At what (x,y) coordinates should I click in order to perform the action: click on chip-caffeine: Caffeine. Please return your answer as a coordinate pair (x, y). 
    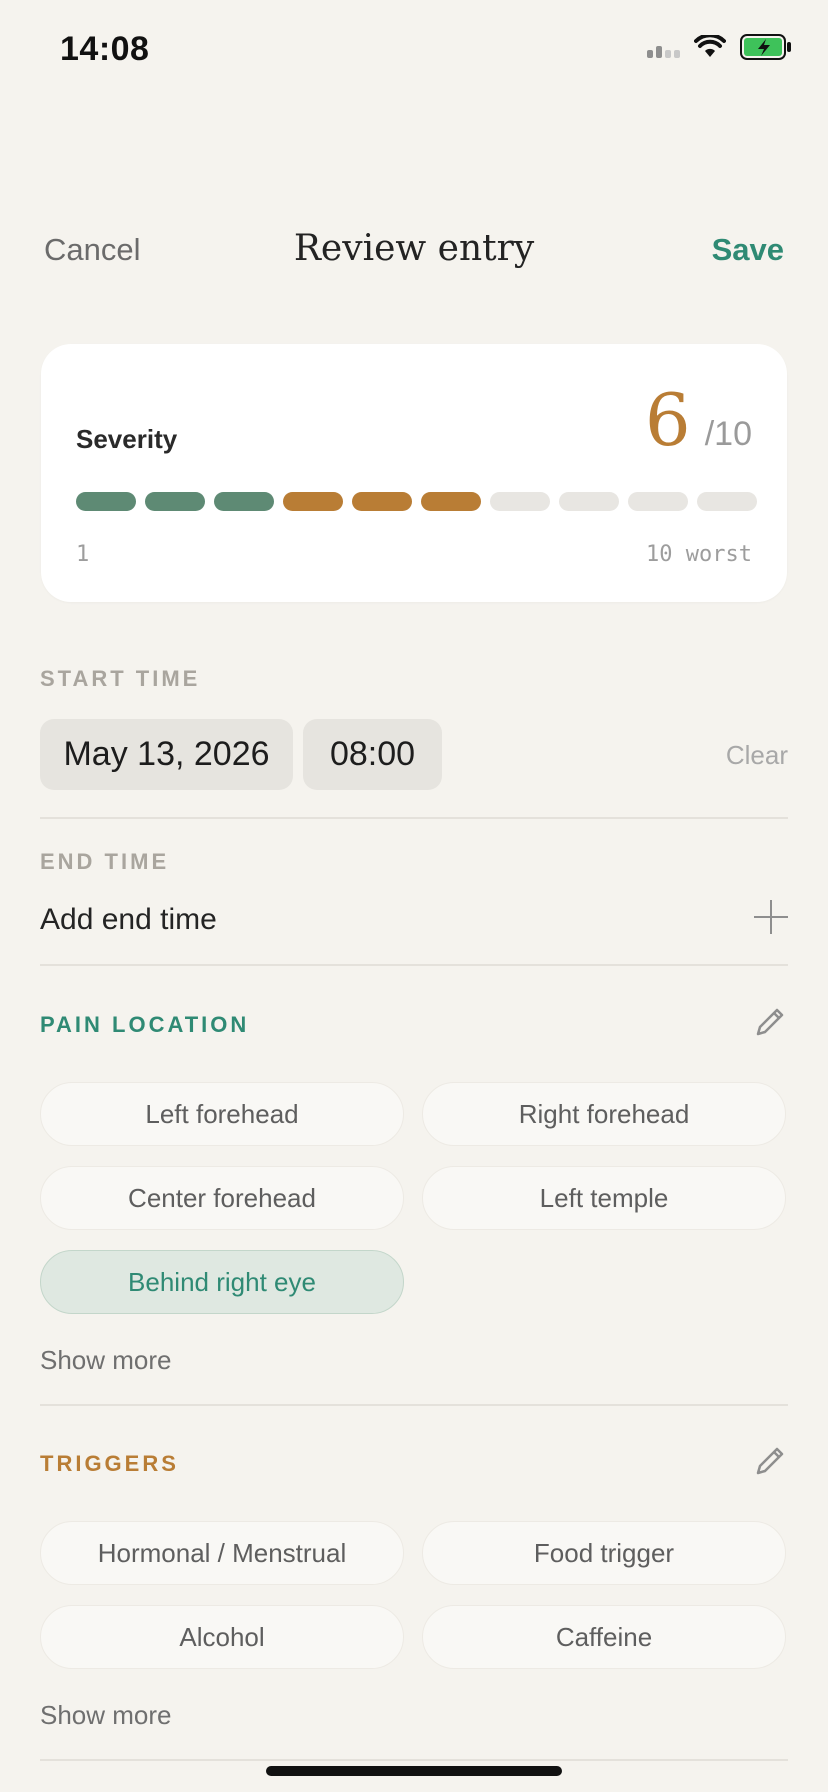
    Looking at the image, I should click on (604, 1637).